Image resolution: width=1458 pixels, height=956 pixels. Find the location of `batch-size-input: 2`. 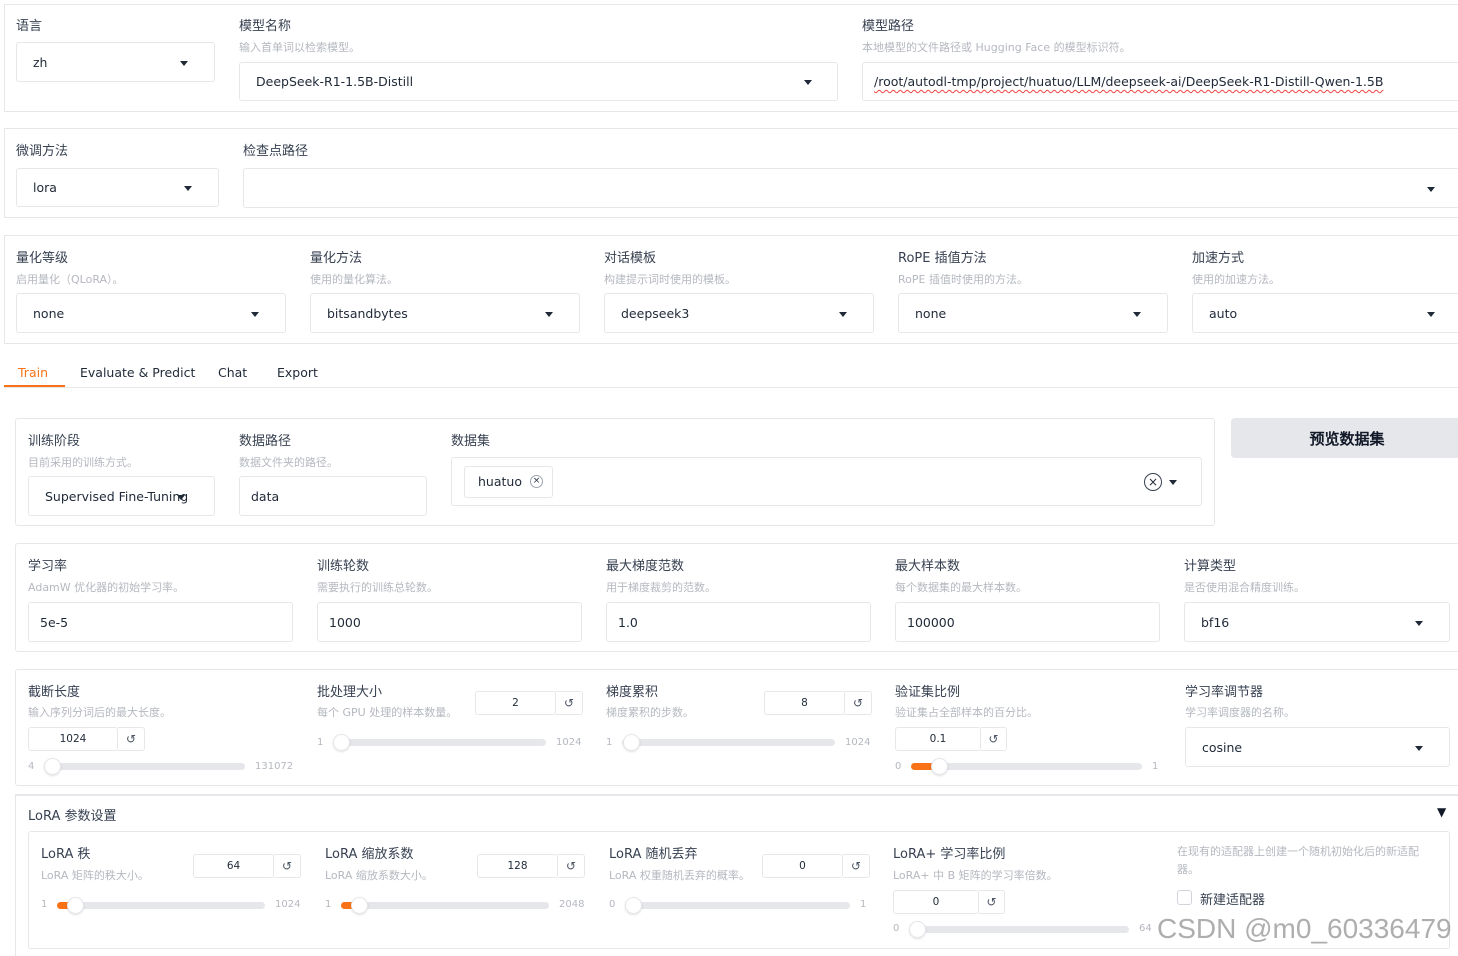

batch-size-input: 2 is located at coordinates (515, 703).